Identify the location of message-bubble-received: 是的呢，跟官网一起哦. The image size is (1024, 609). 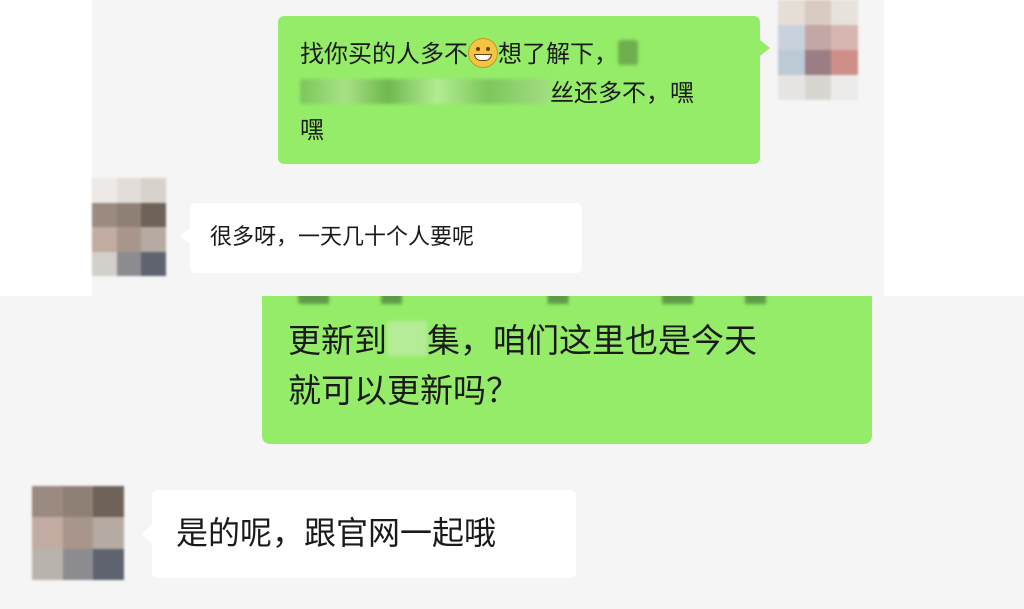
(364, 534).